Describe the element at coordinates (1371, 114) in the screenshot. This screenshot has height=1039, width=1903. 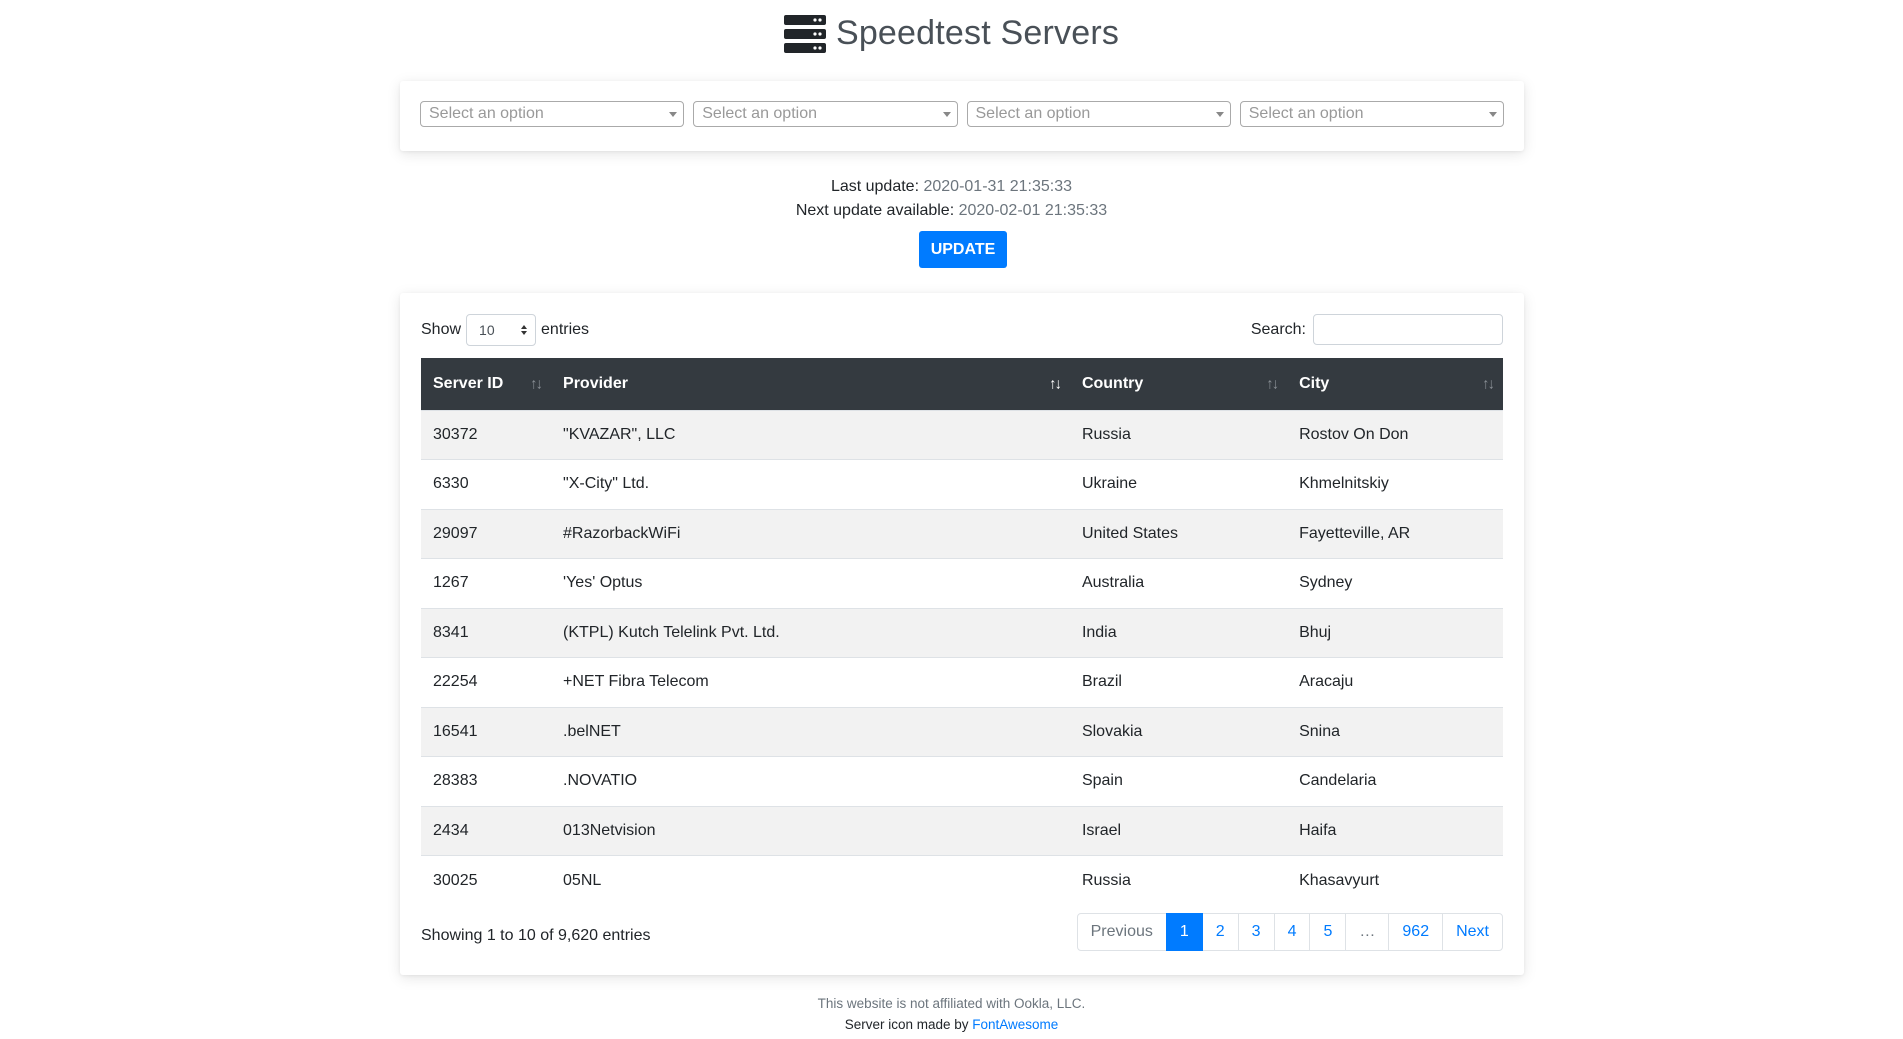
I see `filter-select-4: Select an option` at that location.